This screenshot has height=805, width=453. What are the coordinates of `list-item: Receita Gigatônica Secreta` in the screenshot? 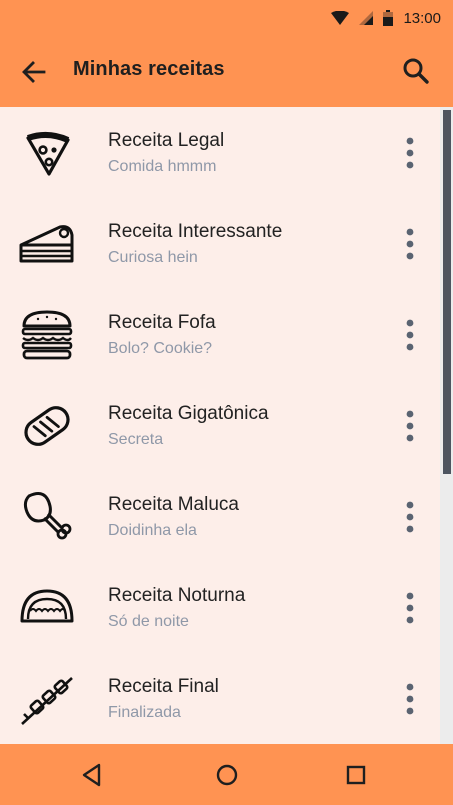 It's located at (220, 425).